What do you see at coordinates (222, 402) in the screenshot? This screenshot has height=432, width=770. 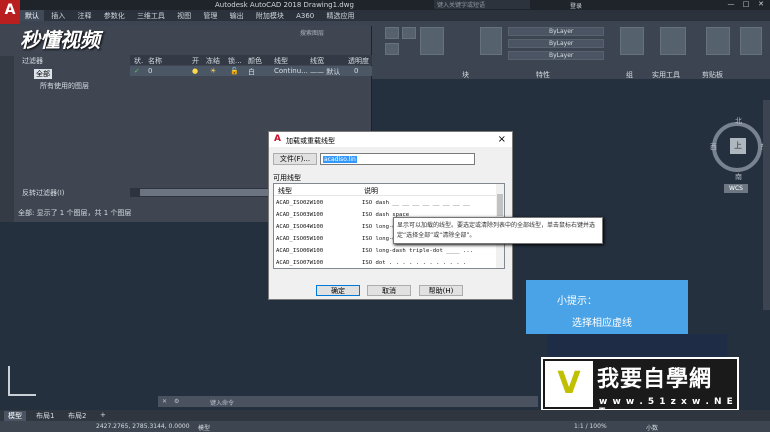 I see `command-input: 键入命令` at bounding box center [222, 402].